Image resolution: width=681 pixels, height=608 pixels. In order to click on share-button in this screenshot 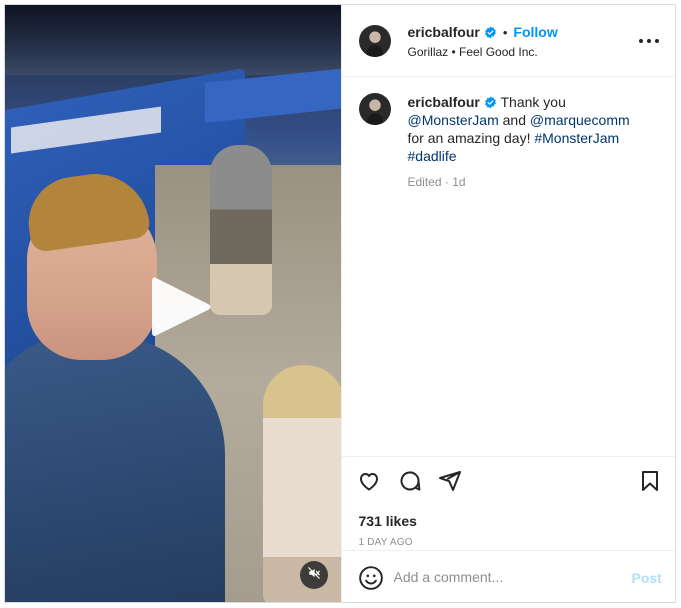, I will do `click(450, 483)`.